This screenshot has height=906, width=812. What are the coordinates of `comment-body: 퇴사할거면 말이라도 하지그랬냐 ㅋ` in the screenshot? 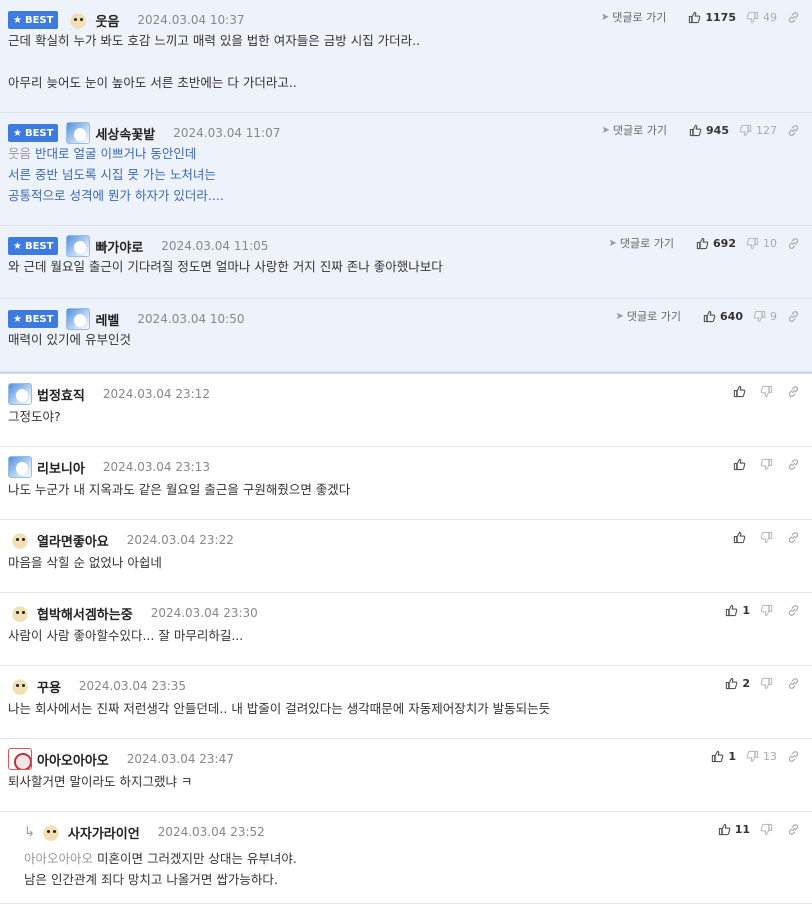 It's located at (100, 781).